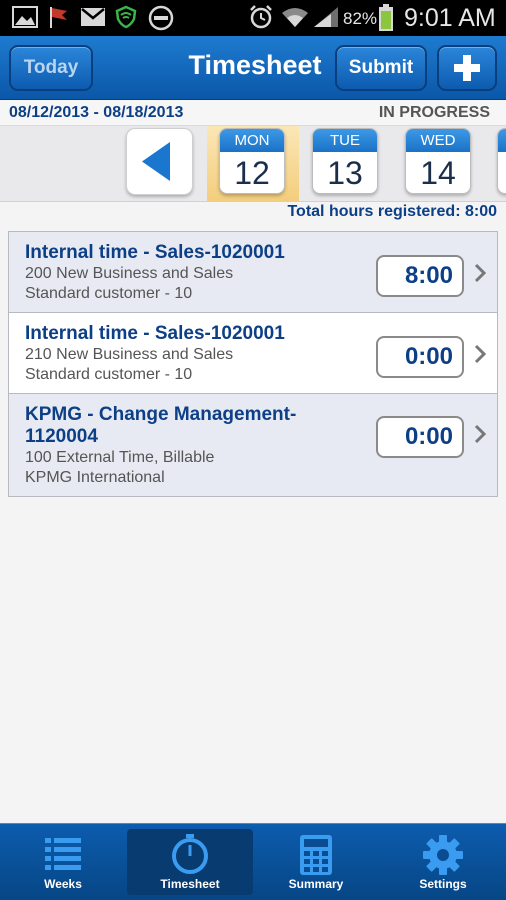  What do you see at coordinates (63, 854) in the screenshot?
I see `list-icon` at bounding box center [63, 854].